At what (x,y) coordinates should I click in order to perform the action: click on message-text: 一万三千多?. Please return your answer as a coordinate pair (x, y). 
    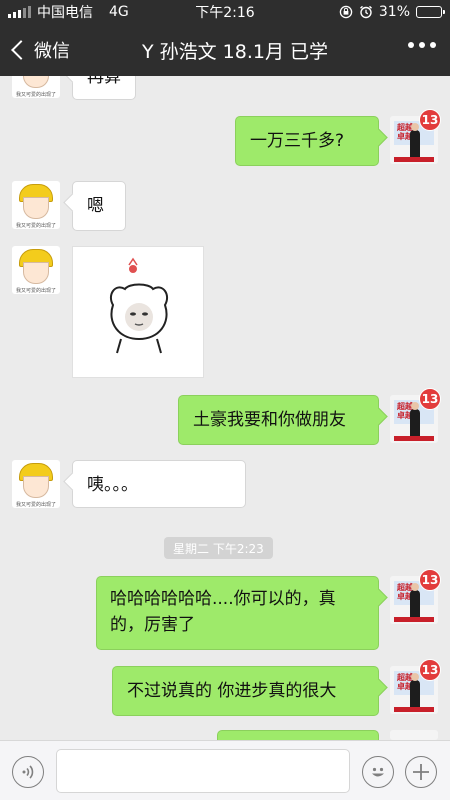
    Looking at the image, I should click on (297, 141).